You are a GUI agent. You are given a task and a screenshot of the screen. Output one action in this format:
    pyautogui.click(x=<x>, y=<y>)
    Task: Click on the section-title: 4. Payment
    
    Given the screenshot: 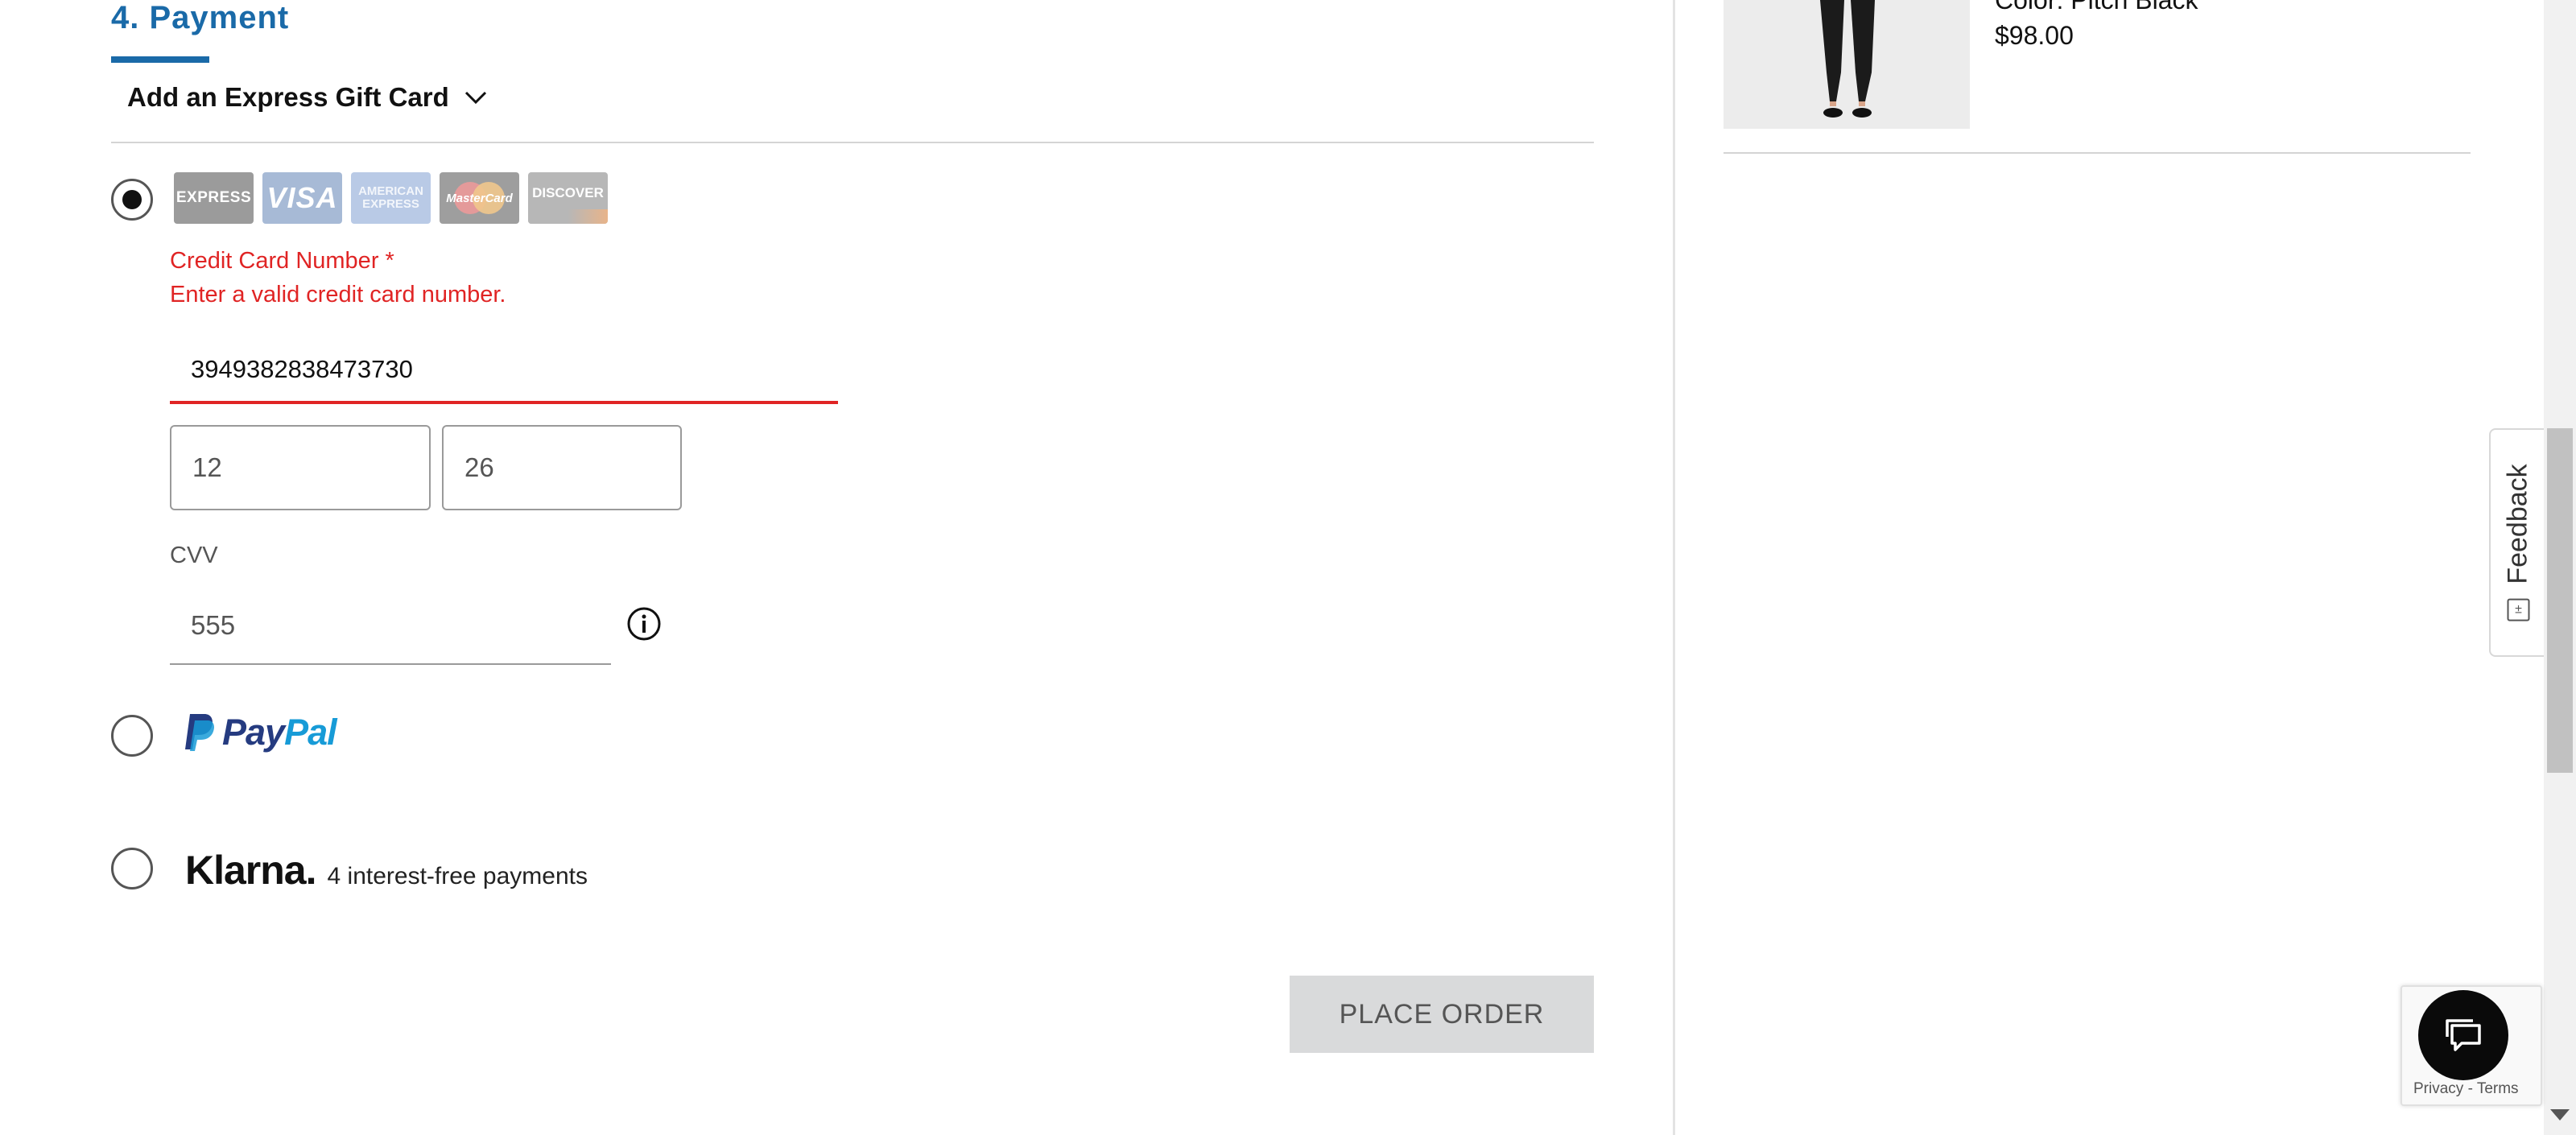 What is the action you would take?
    pyautogui.click(x=200, y=17)
    